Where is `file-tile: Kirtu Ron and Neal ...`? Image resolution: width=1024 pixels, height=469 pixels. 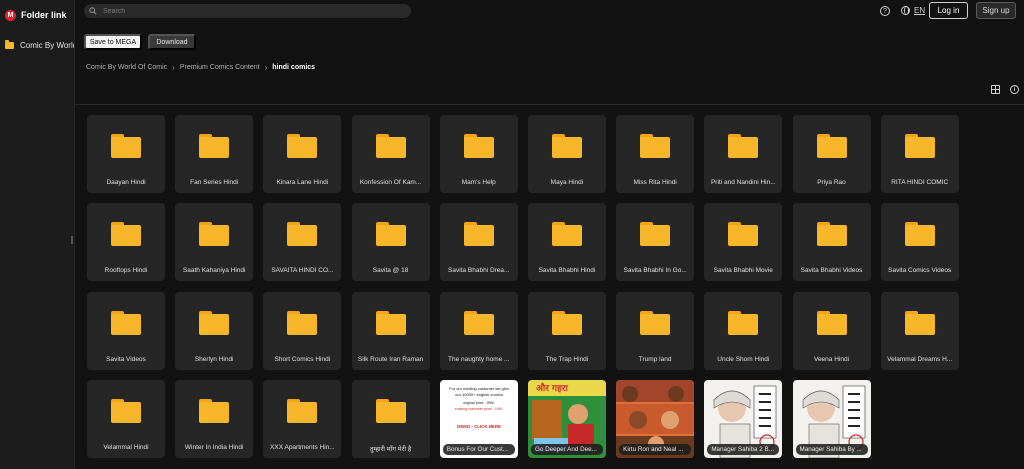
file-tile: Kirtu Ron and Neal ... is located at coordinates (655, 418).